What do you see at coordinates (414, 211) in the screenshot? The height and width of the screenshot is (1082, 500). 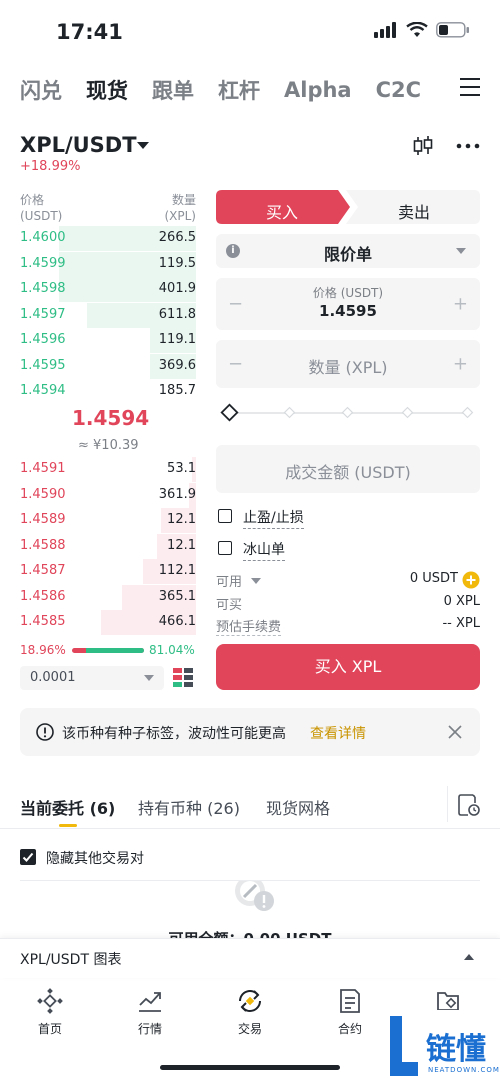 I see `sell-tab: 卖出` at bounding box center [414, 211].